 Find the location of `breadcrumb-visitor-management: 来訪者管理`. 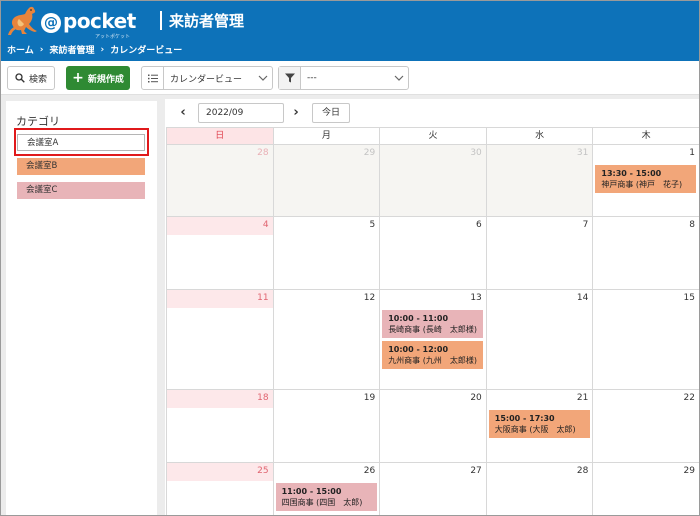

breadcrumb-visitor-management: 来訪者管理 is located at coordinates (71, 49).